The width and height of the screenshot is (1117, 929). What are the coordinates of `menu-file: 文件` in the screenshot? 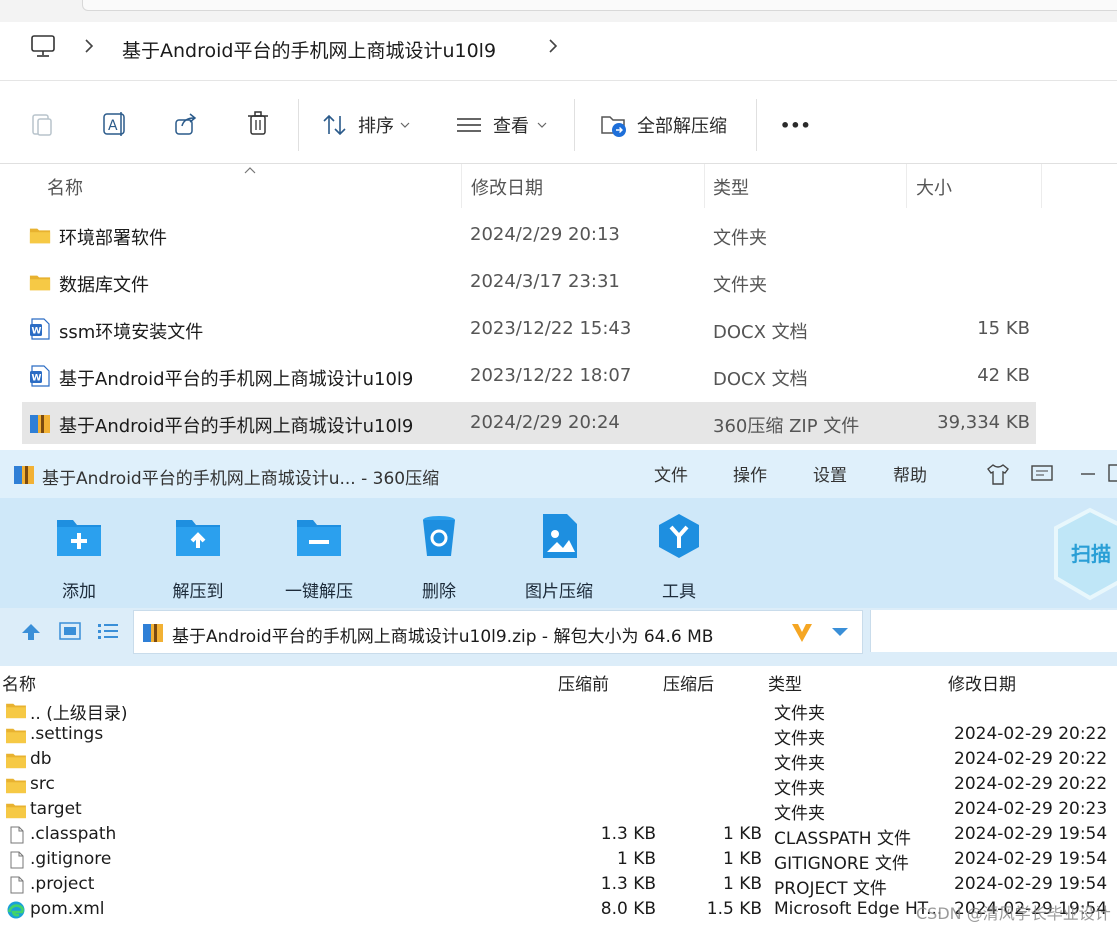 It's located at (671, 473).